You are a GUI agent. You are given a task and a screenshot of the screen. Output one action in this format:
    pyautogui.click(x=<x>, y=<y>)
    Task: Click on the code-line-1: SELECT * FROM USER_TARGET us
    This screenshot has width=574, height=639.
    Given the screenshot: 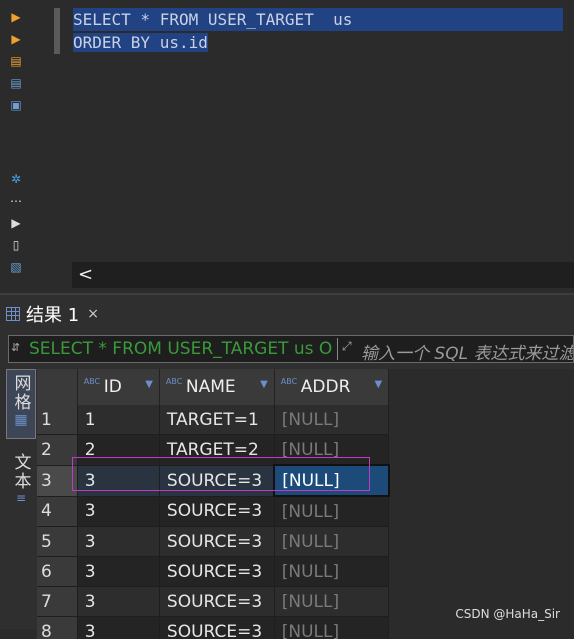 What is the action you would take?
    pyautogui.click(x=318, y=19)
    